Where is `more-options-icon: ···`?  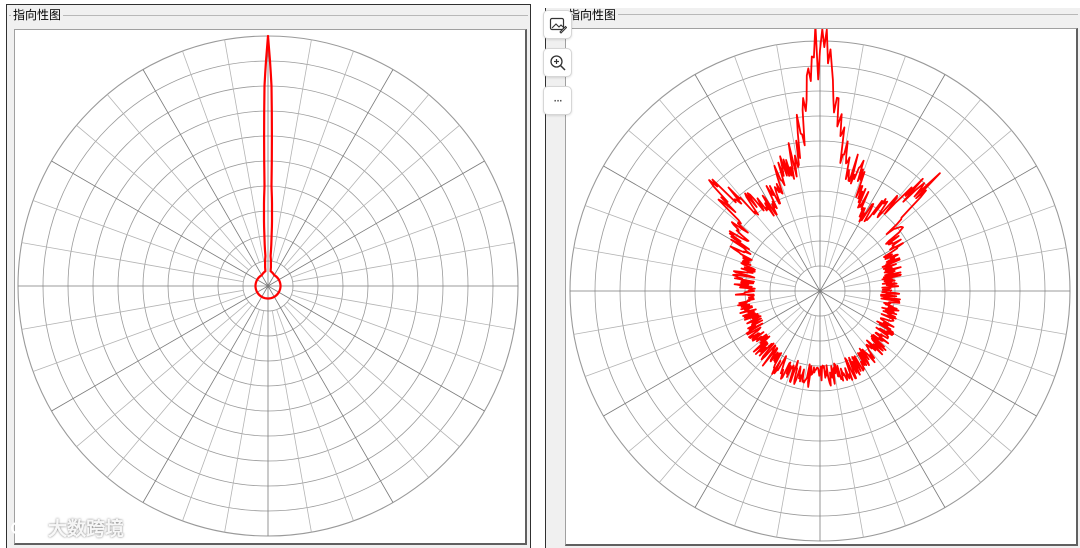 more-options-icon: ··· is located at coordinates (558, 100).